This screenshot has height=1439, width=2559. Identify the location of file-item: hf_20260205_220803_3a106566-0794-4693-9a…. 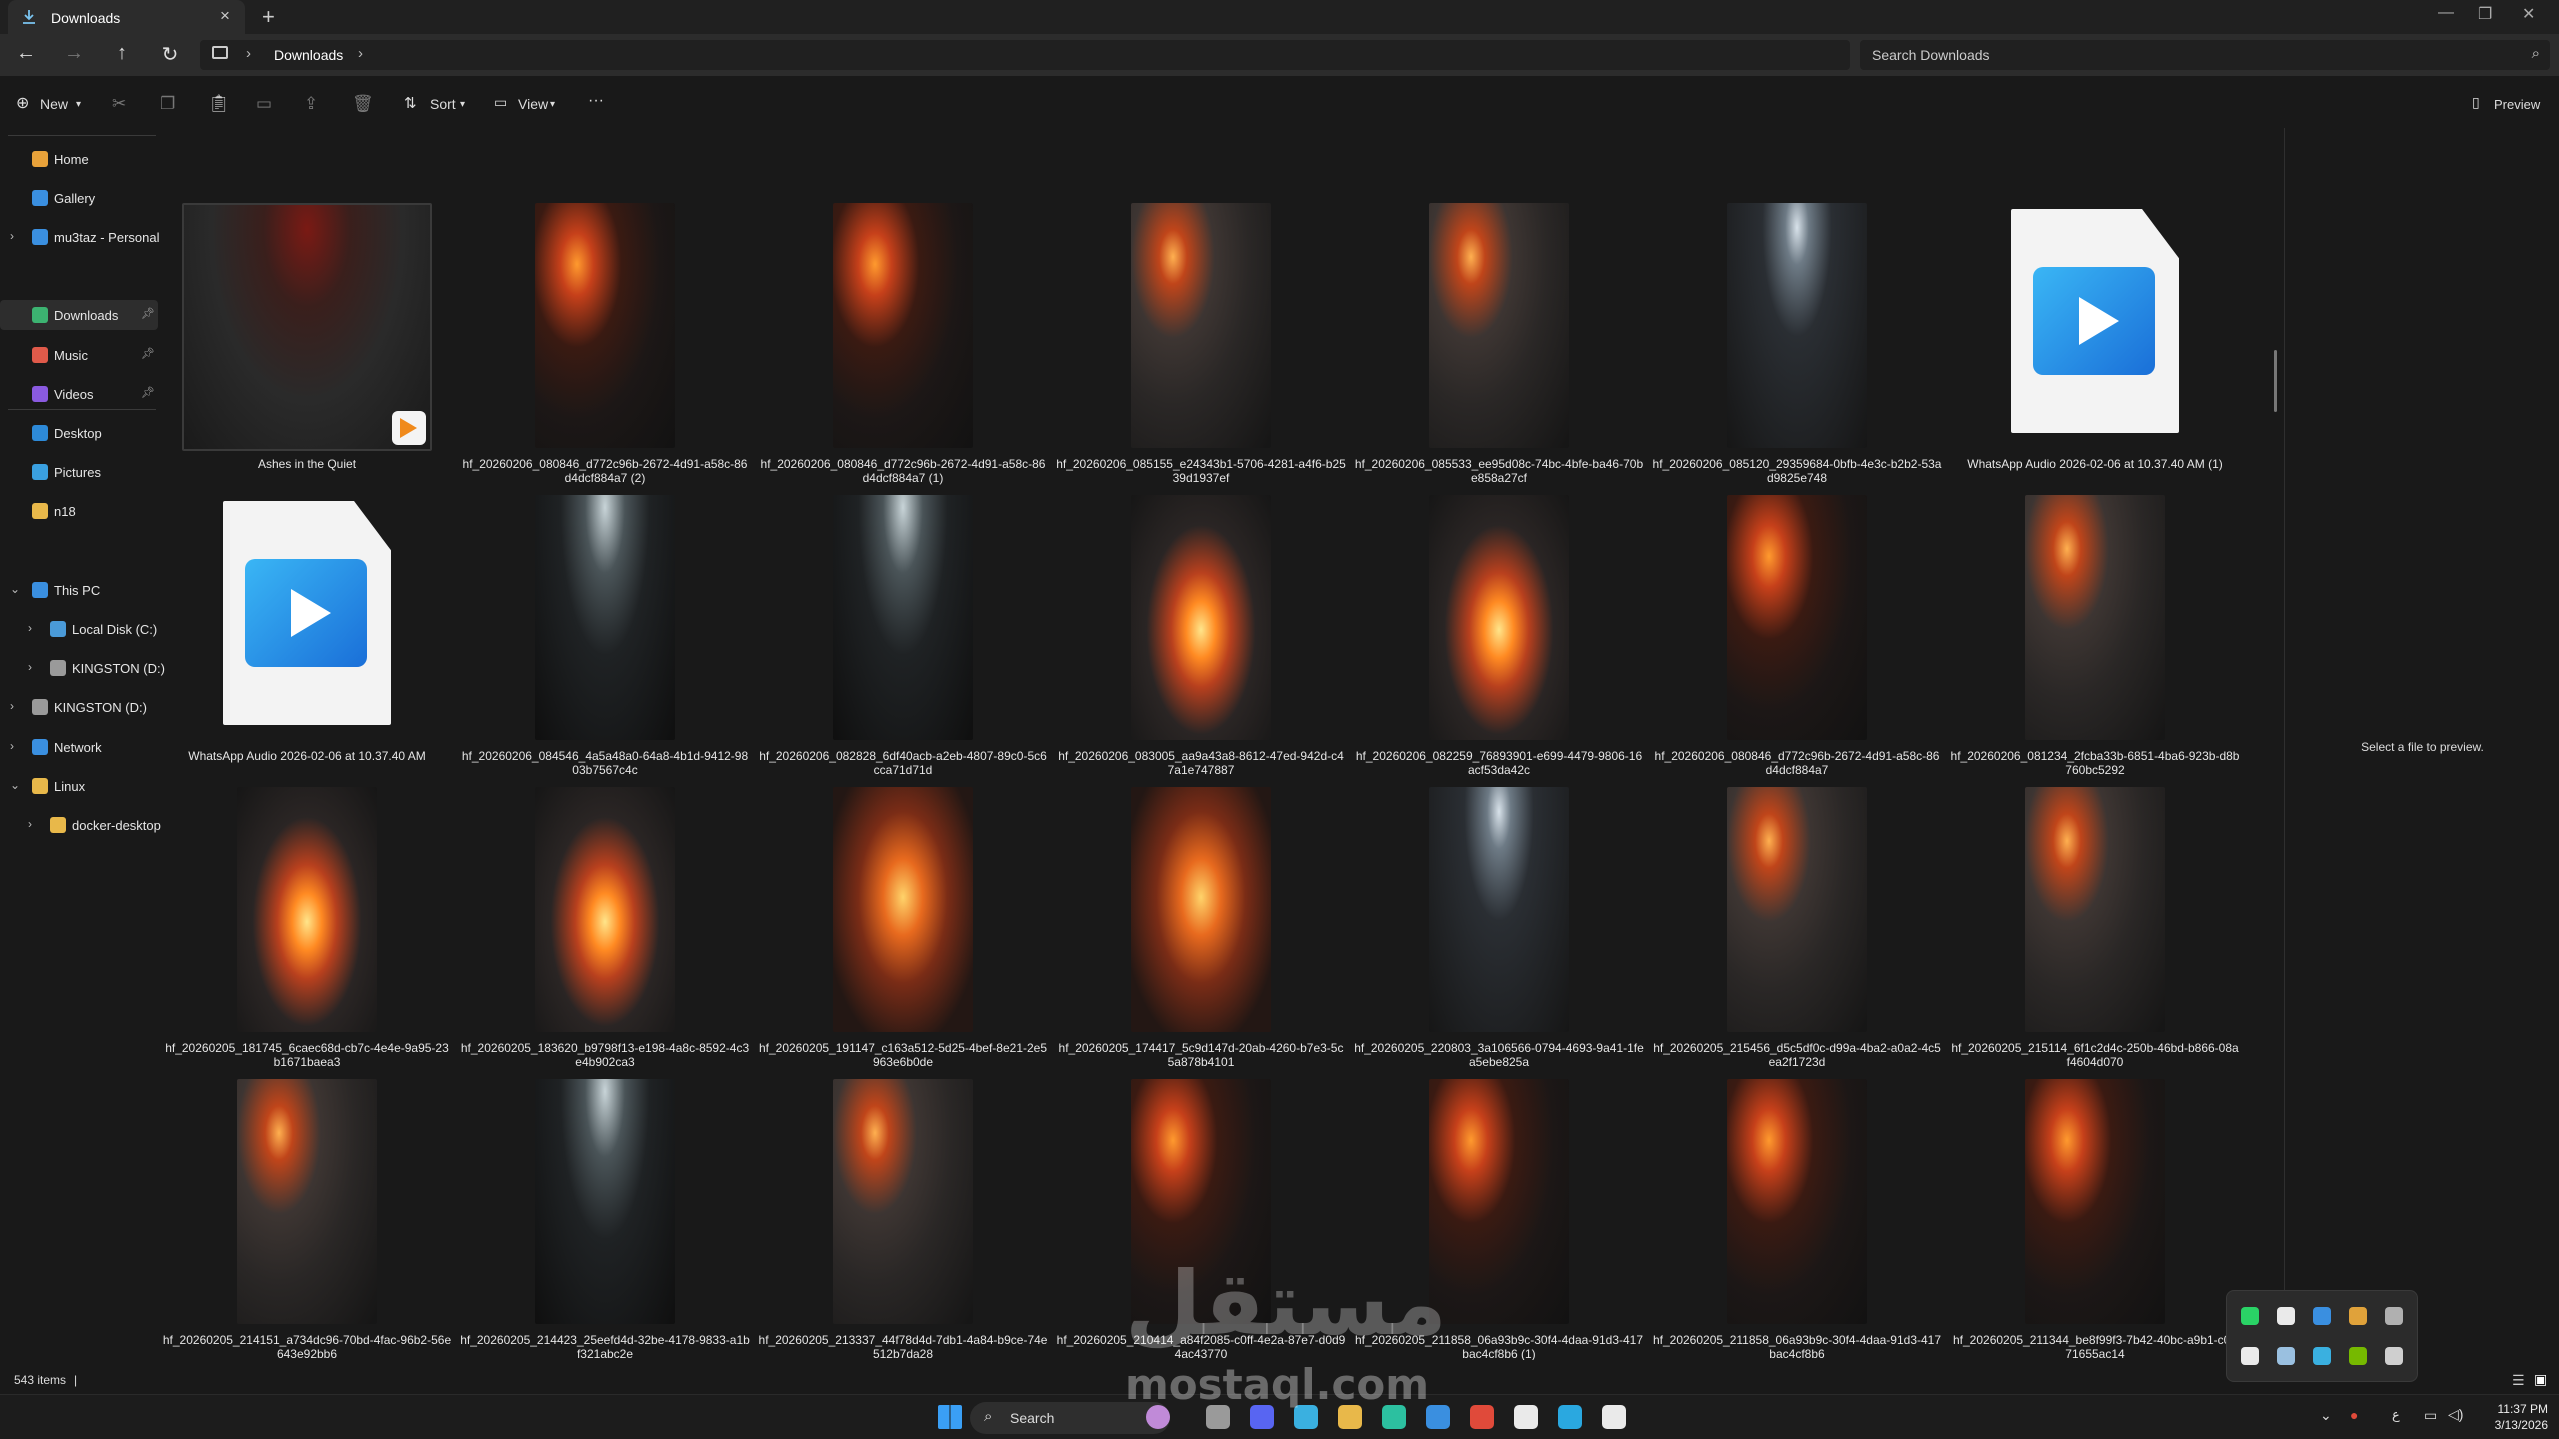
(1499, 934).